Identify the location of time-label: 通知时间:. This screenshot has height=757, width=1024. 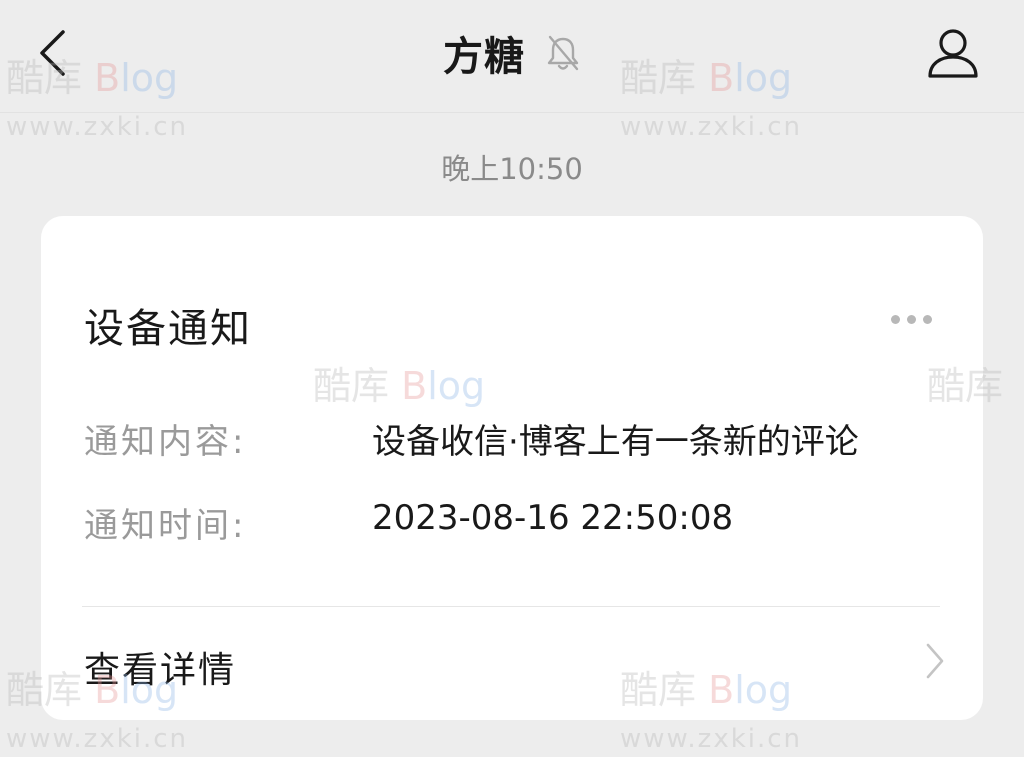
(165, 526).